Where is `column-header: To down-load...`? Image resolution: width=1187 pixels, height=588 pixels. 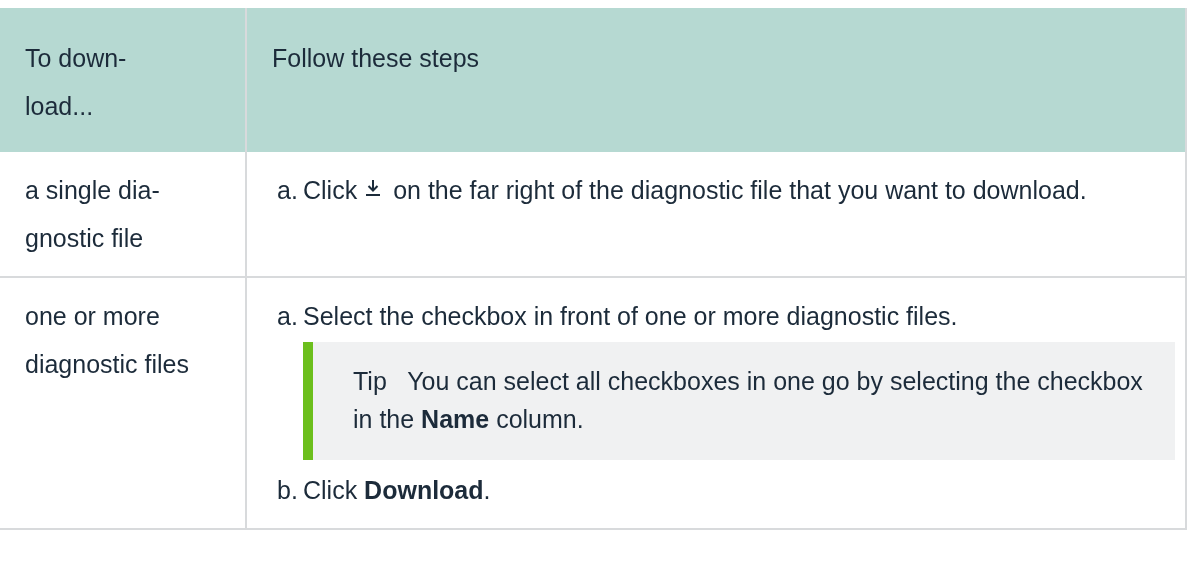 column-header: To down-load... is located at coordinates (123, 80).